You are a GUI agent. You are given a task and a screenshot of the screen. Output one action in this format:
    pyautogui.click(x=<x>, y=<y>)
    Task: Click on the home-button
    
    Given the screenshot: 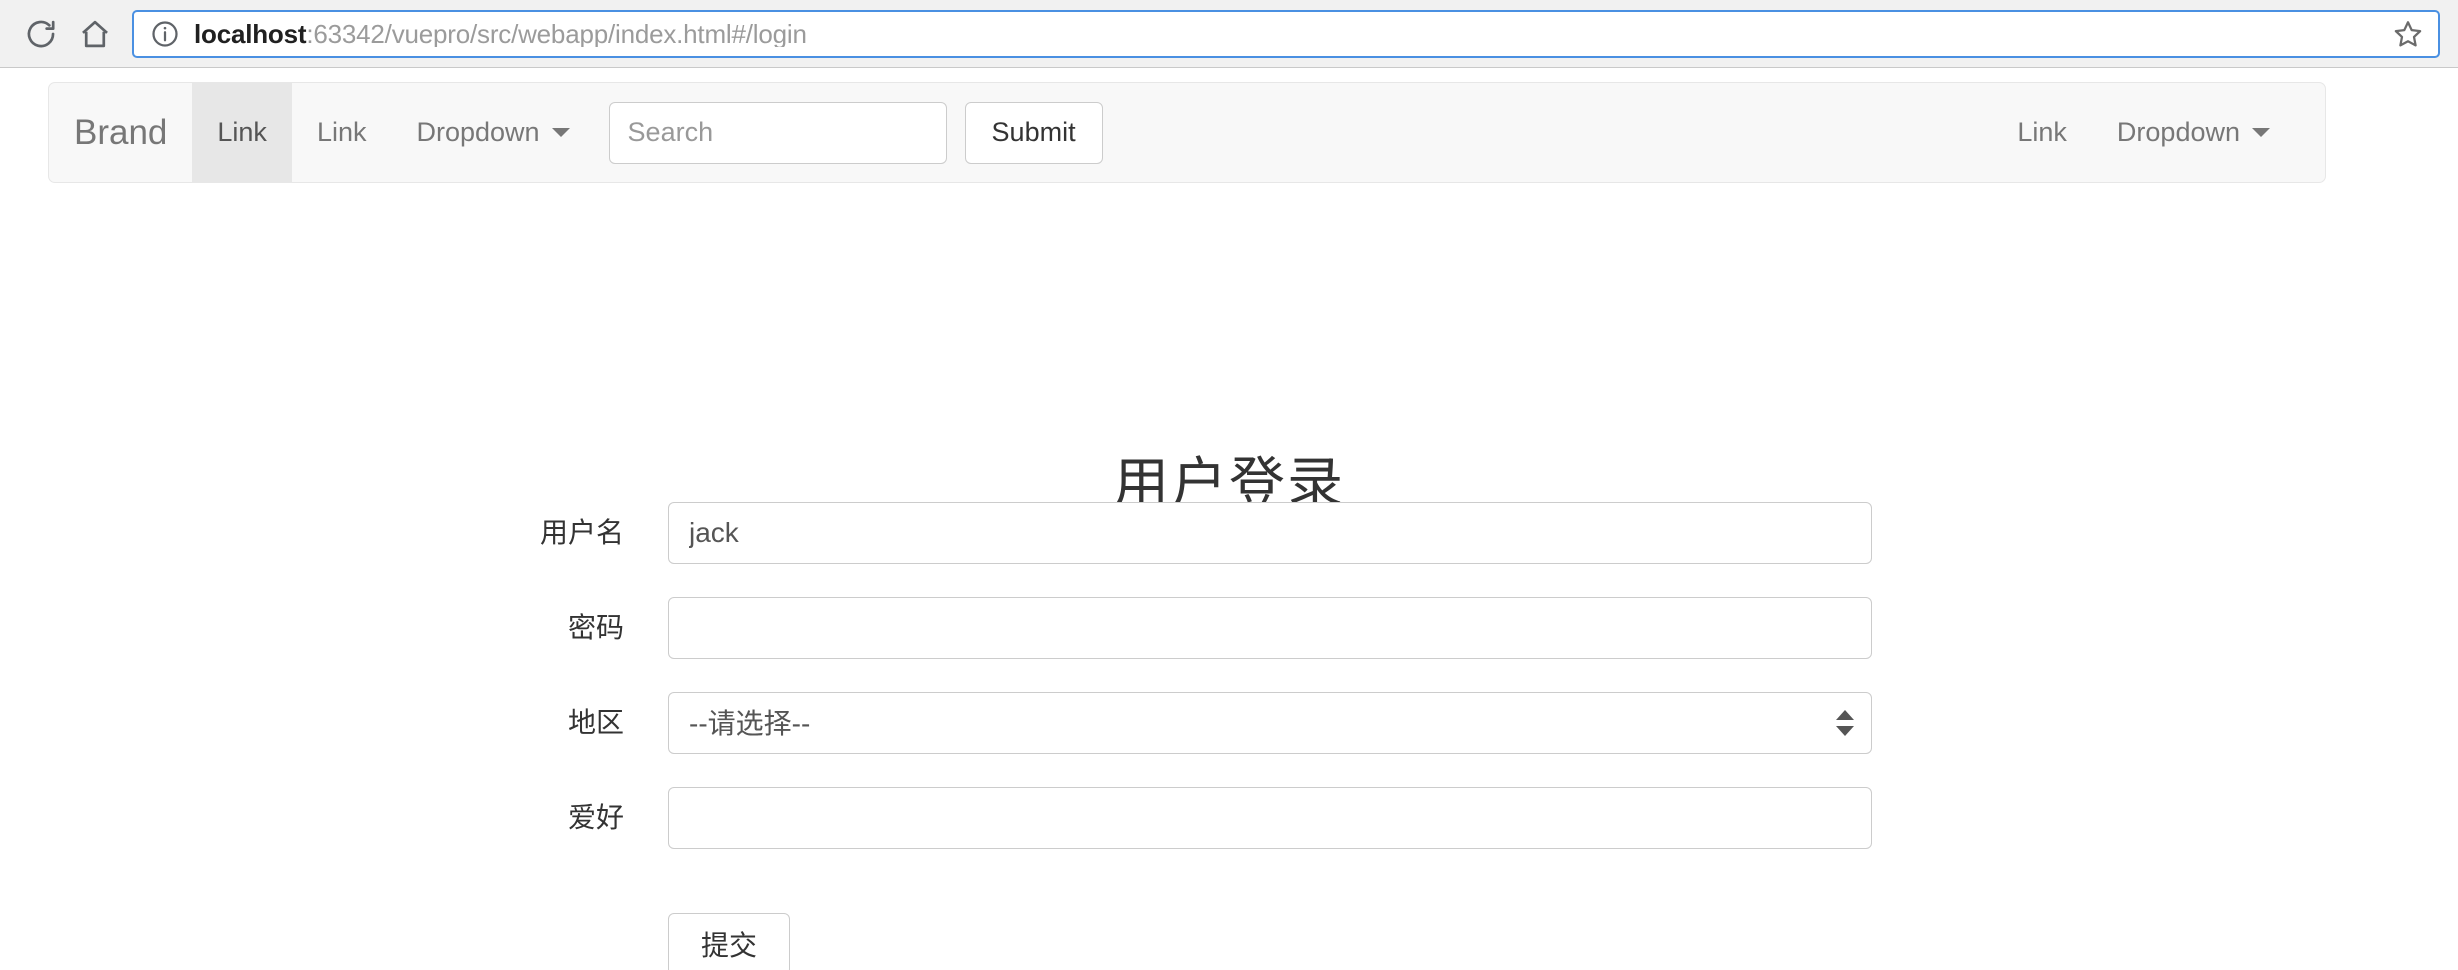 What is the action you would take?
    pyautogui.click(x=95, y=34)
    